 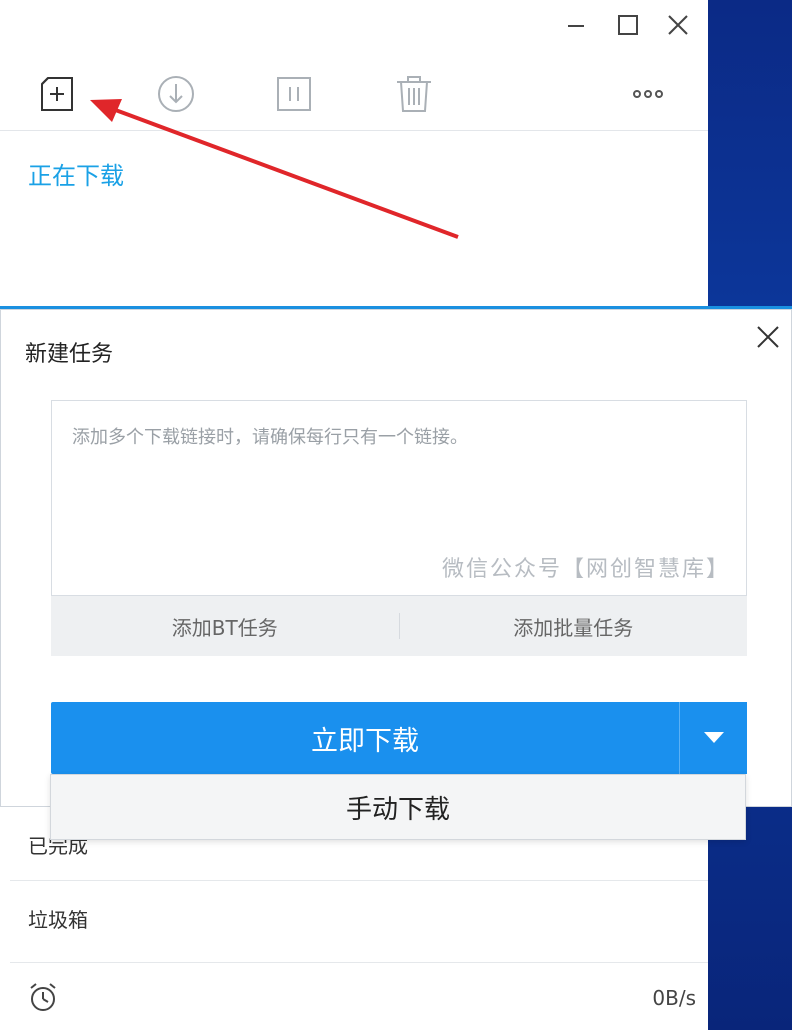 I want to click on watermark: 微信公众号【网创智慧库】, so click(x=585, y=569).